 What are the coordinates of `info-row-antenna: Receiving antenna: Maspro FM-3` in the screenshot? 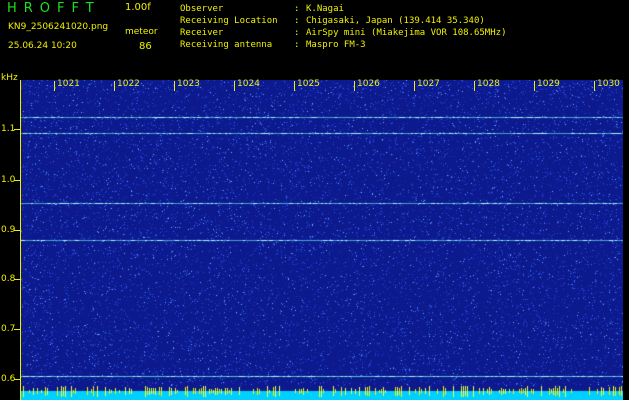 It's located at (273, 45).